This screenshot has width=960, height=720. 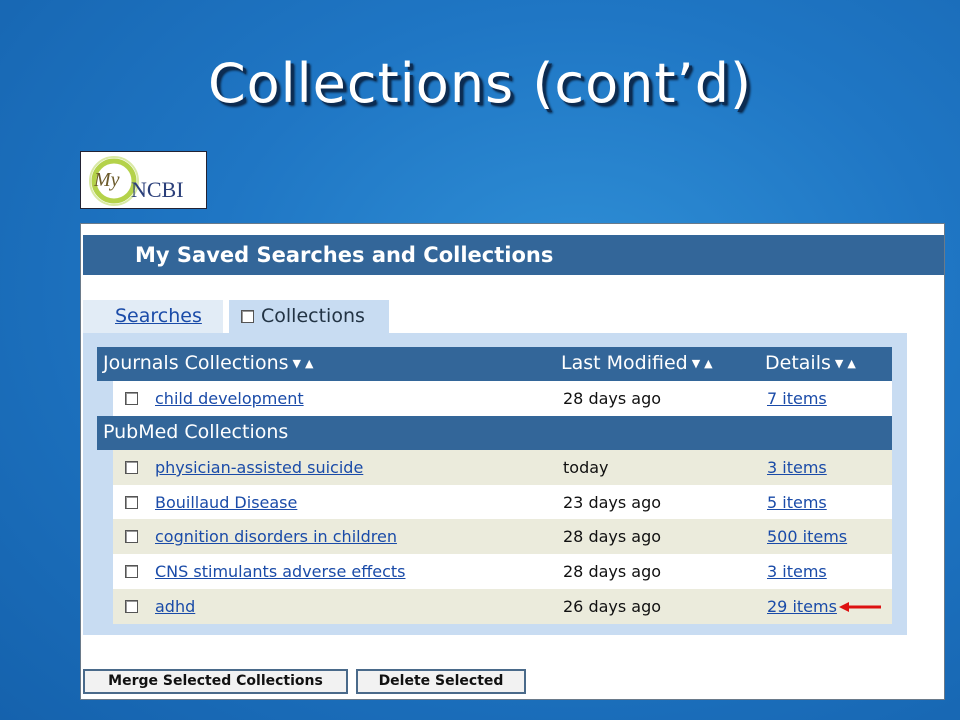 What do you see at coordinates (175, 606) in the screenshot?
I see `collection-name-link: adhd` at bounding box center [175, 606].